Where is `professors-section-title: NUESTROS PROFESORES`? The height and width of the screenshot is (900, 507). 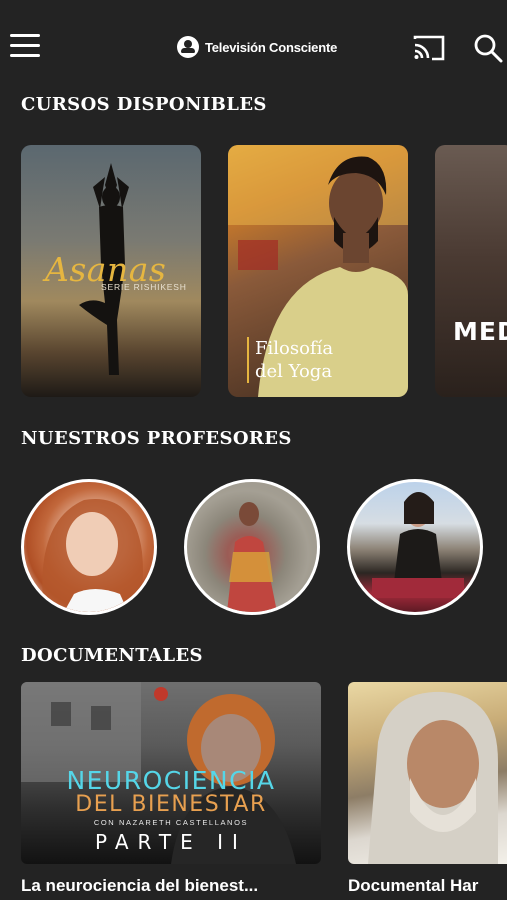
professors-section-title: NUESTROS PROFESORES is located at coordinates (156, 438).